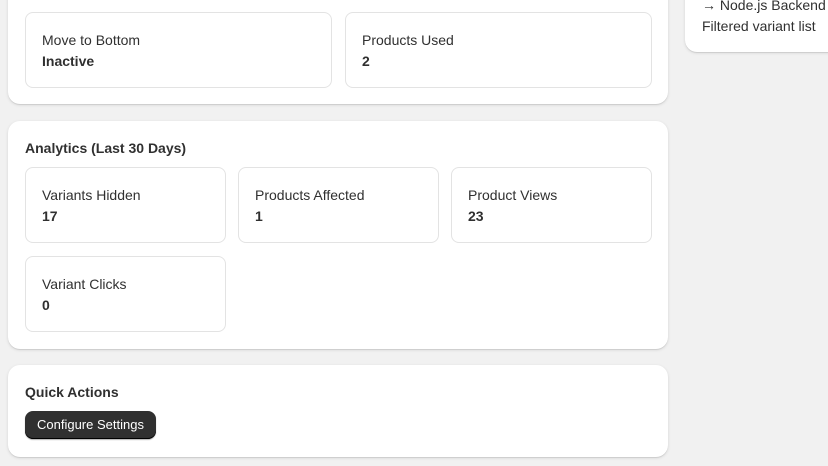 The image size is (828, 466). Describe the element at coordinates (476, 216) in the screenshot. I see `stat-value: 23` at that location.